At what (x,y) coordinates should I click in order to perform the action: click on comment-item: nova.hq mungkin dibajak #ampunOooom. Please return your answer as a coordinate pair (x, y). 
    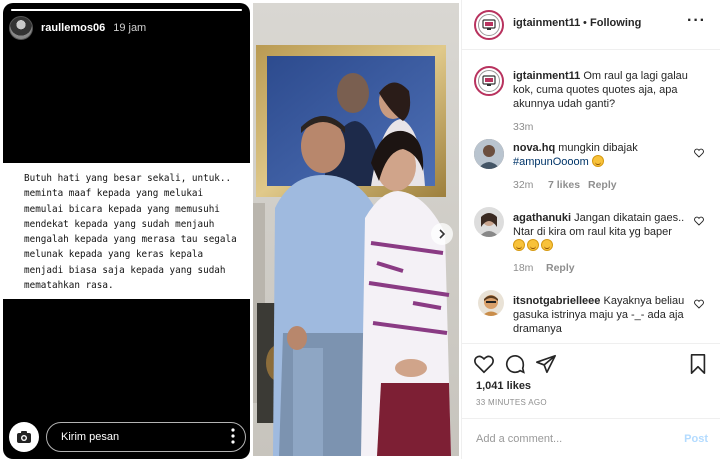
    Looking at the image, I should click on (603, 155).